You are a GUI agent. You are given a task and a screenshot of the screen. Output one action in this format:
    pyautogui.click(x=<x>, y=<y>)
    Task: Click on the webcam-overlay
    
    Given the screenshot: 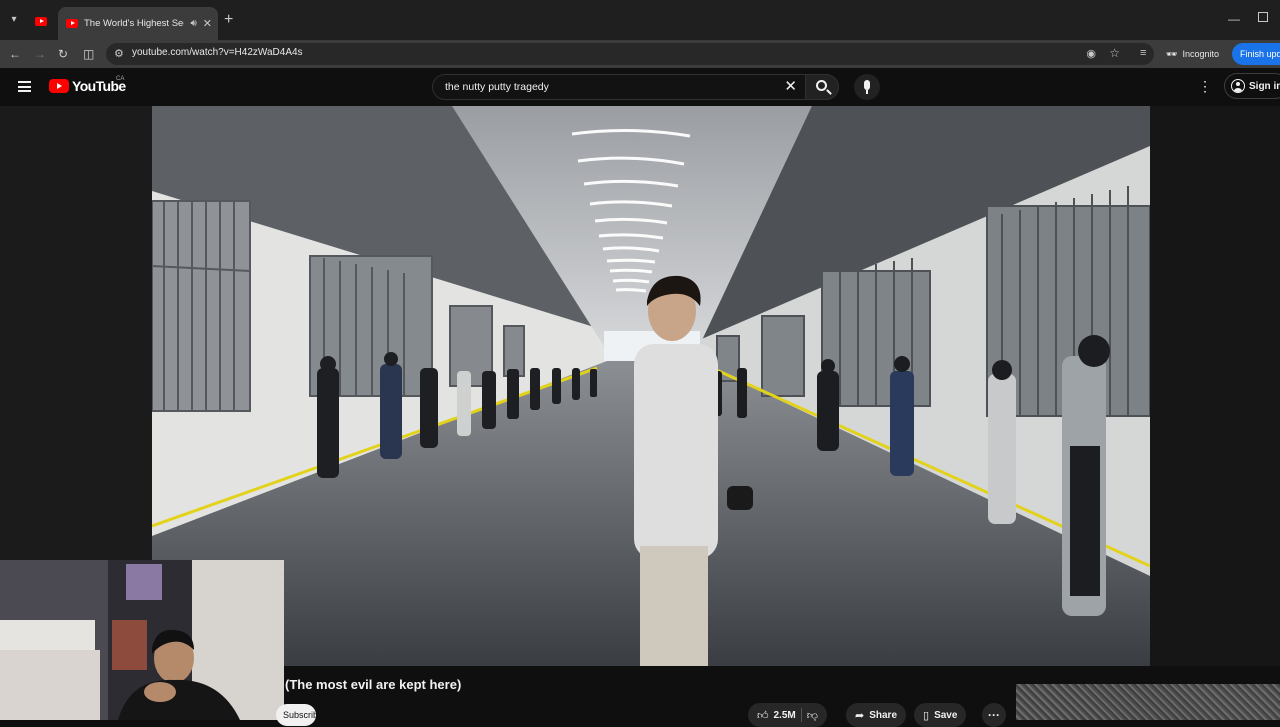 What is the action you would take?
    pyautogui.click(x=142, y=640)
    